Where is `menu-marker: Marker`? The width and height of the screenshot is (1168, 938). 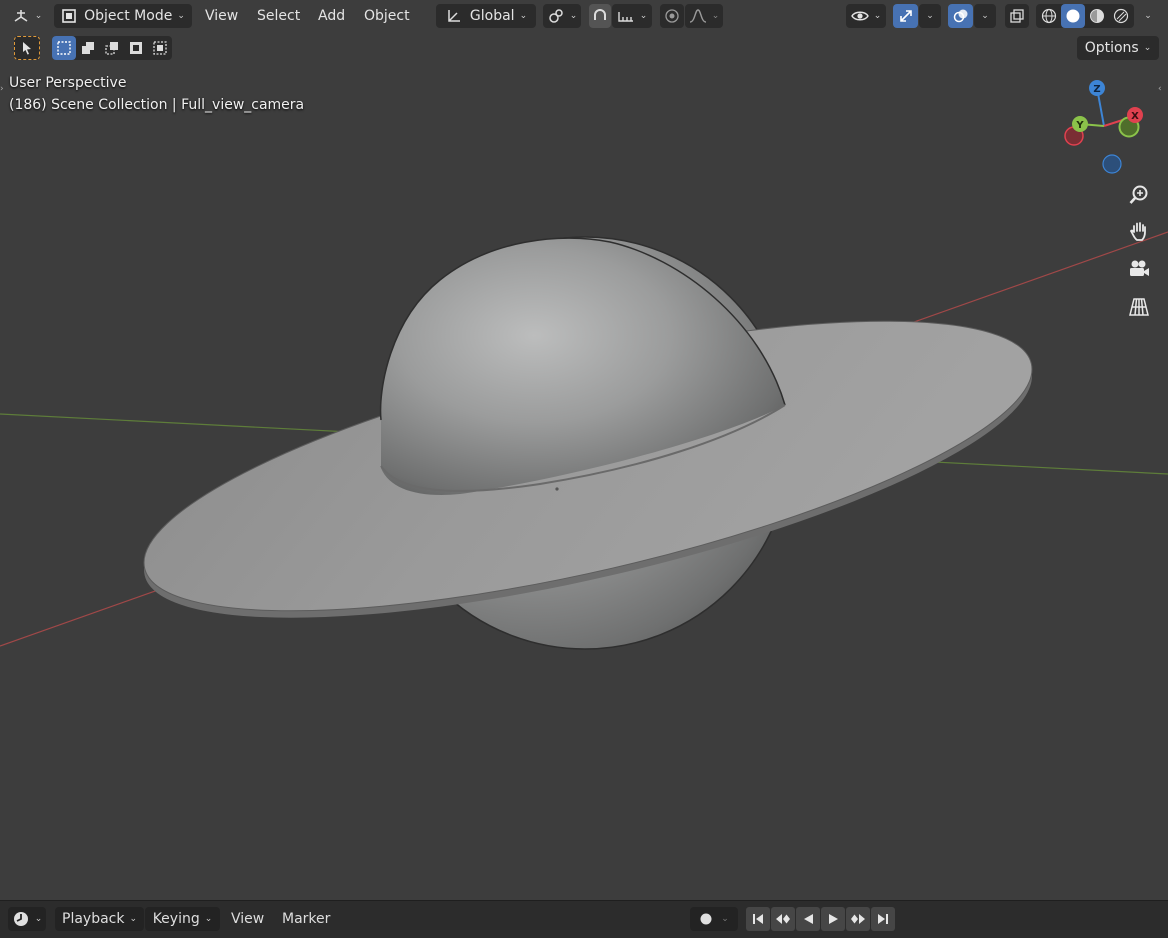 menu-marker: Marker is located at coordinates (306, 919).